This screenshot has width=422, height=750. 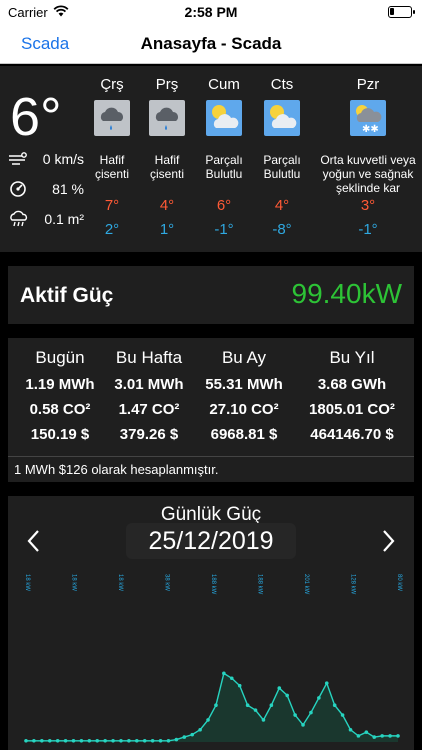 I want to click on energy-mwh: 3.68 GWh, so click(x=352, y=384).